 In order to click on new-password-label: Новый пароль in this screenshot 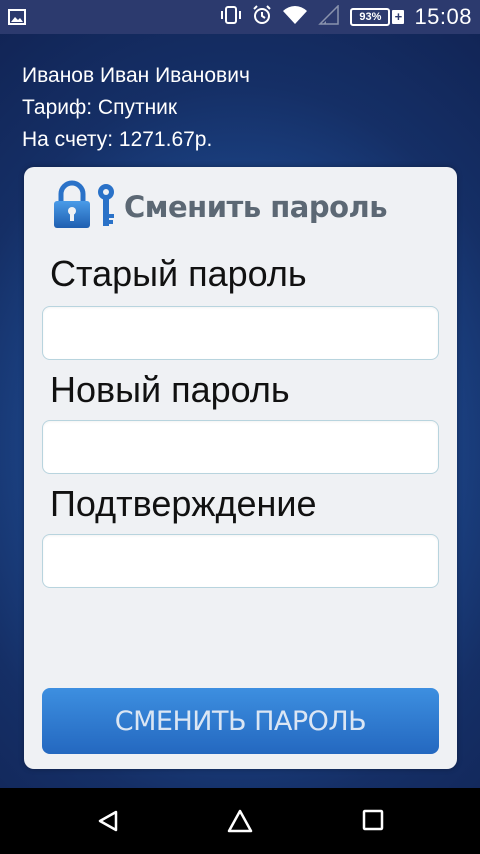, I will do `click(170, 389)`.